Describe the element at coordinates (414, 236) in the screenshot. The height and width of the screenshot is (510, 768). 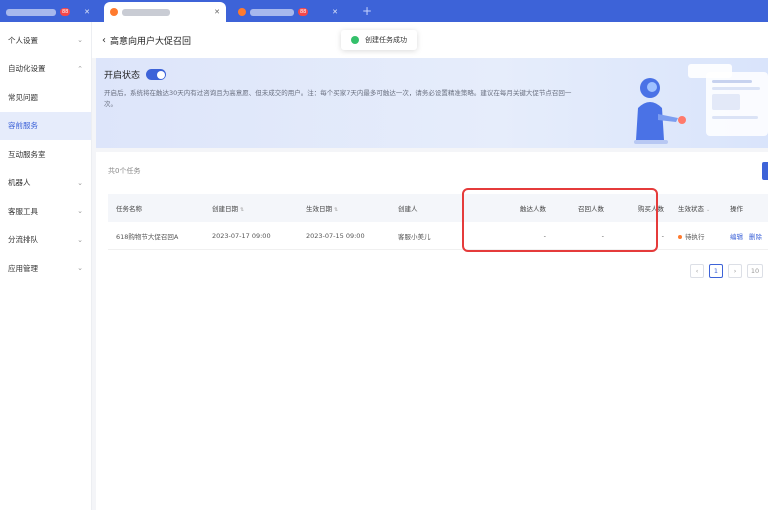
I see `cell-creator: 客服小美儿` at that location.